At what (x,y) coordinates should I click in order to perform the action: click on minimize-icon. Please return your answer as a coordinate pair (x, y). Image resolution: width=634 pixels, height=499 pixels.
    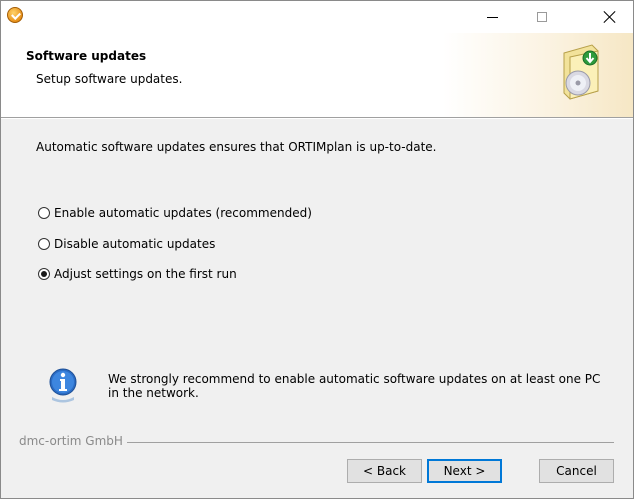
    Looking at the image, I should click on (492, 17).